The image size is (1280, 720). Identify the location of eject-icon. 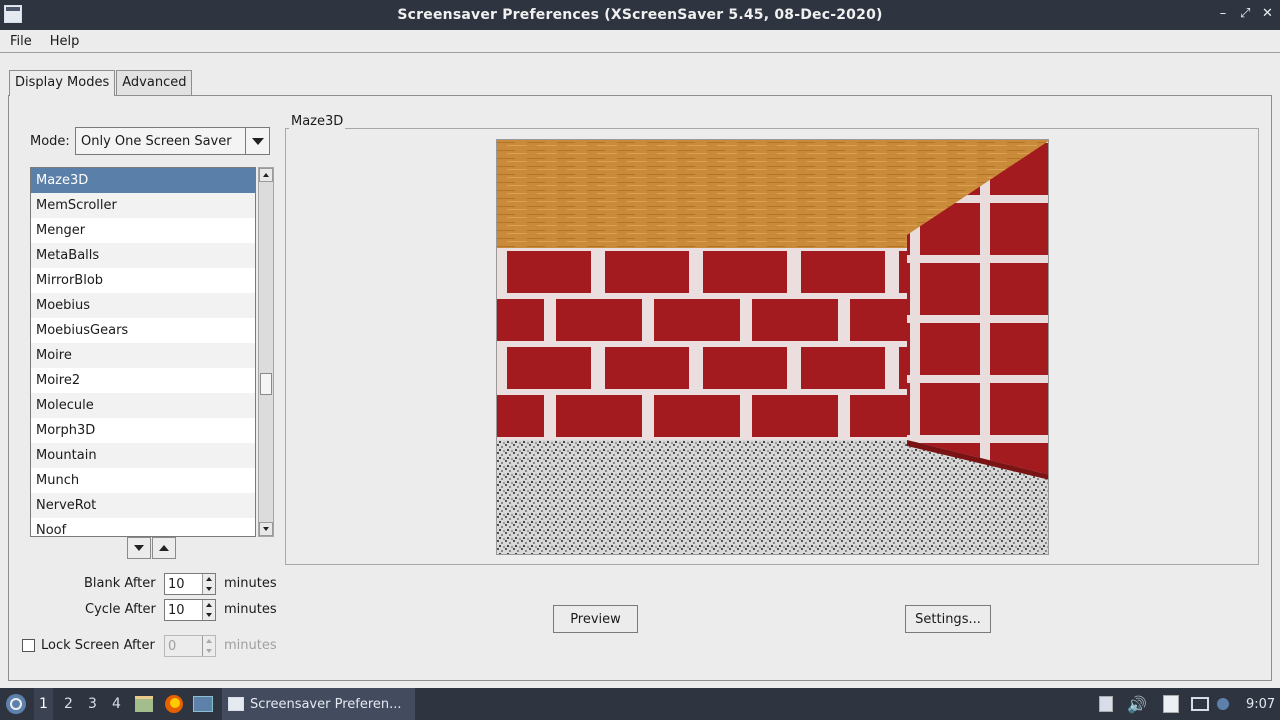
(1106, 704).